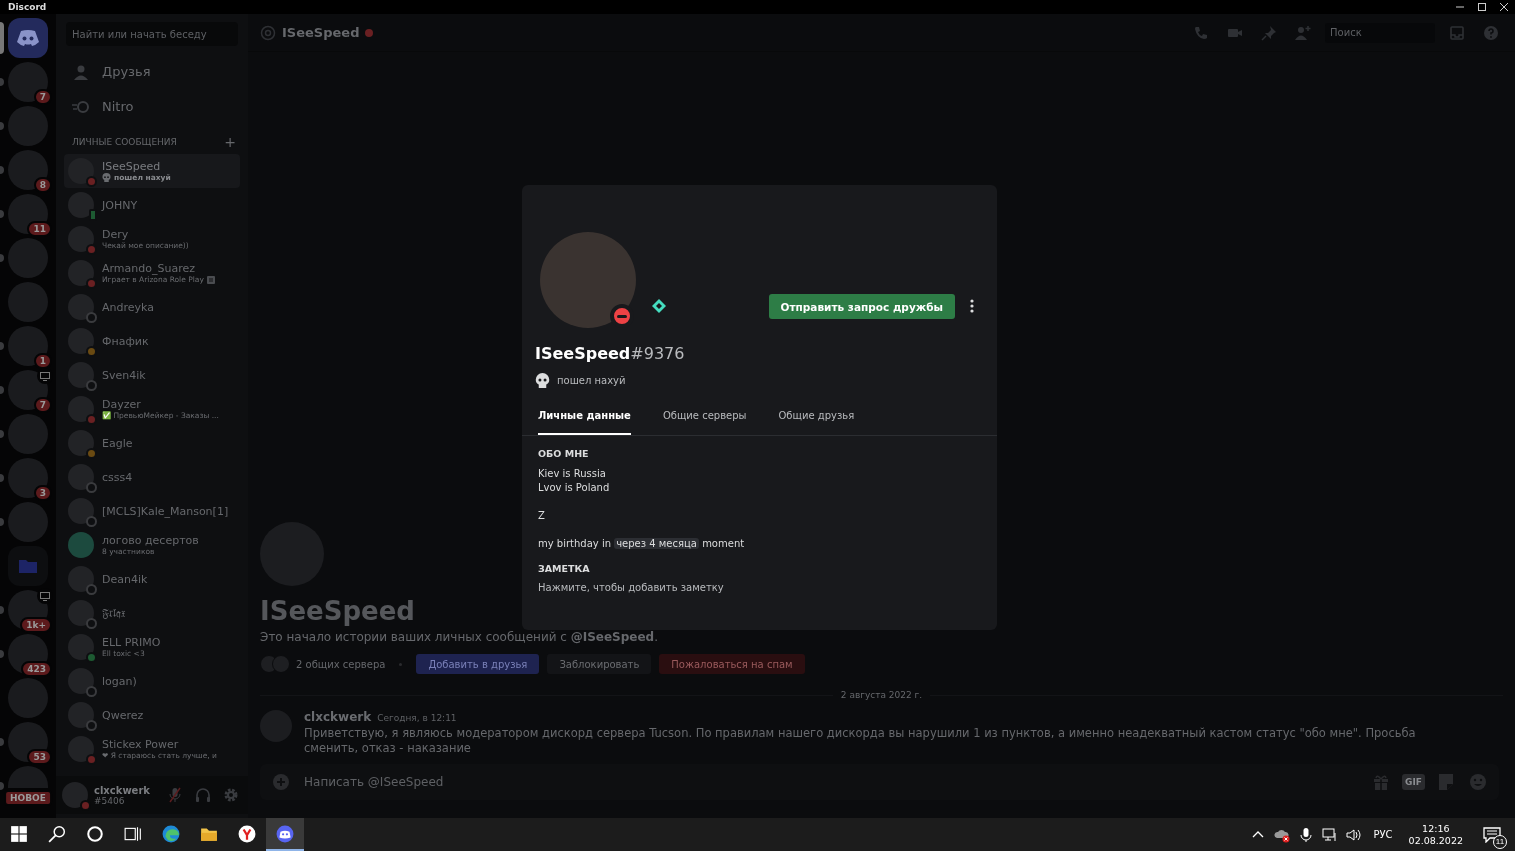 Image resolution: width=1515 pixels, height=851 pixels. I want to click on contact-name: [MCLS]Kale_Manson[1], so click(165, 511).